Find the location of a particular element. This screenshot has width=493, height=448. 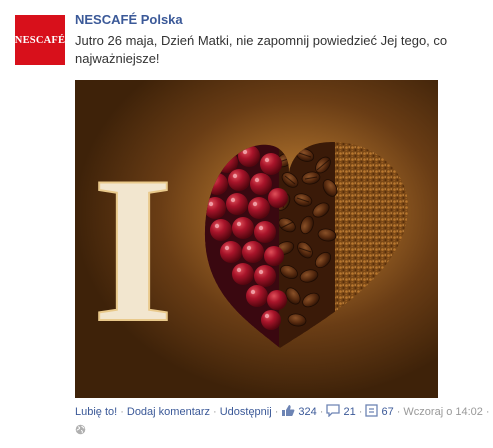

comments-count-link: 21 is located at coordinates (341, 411).